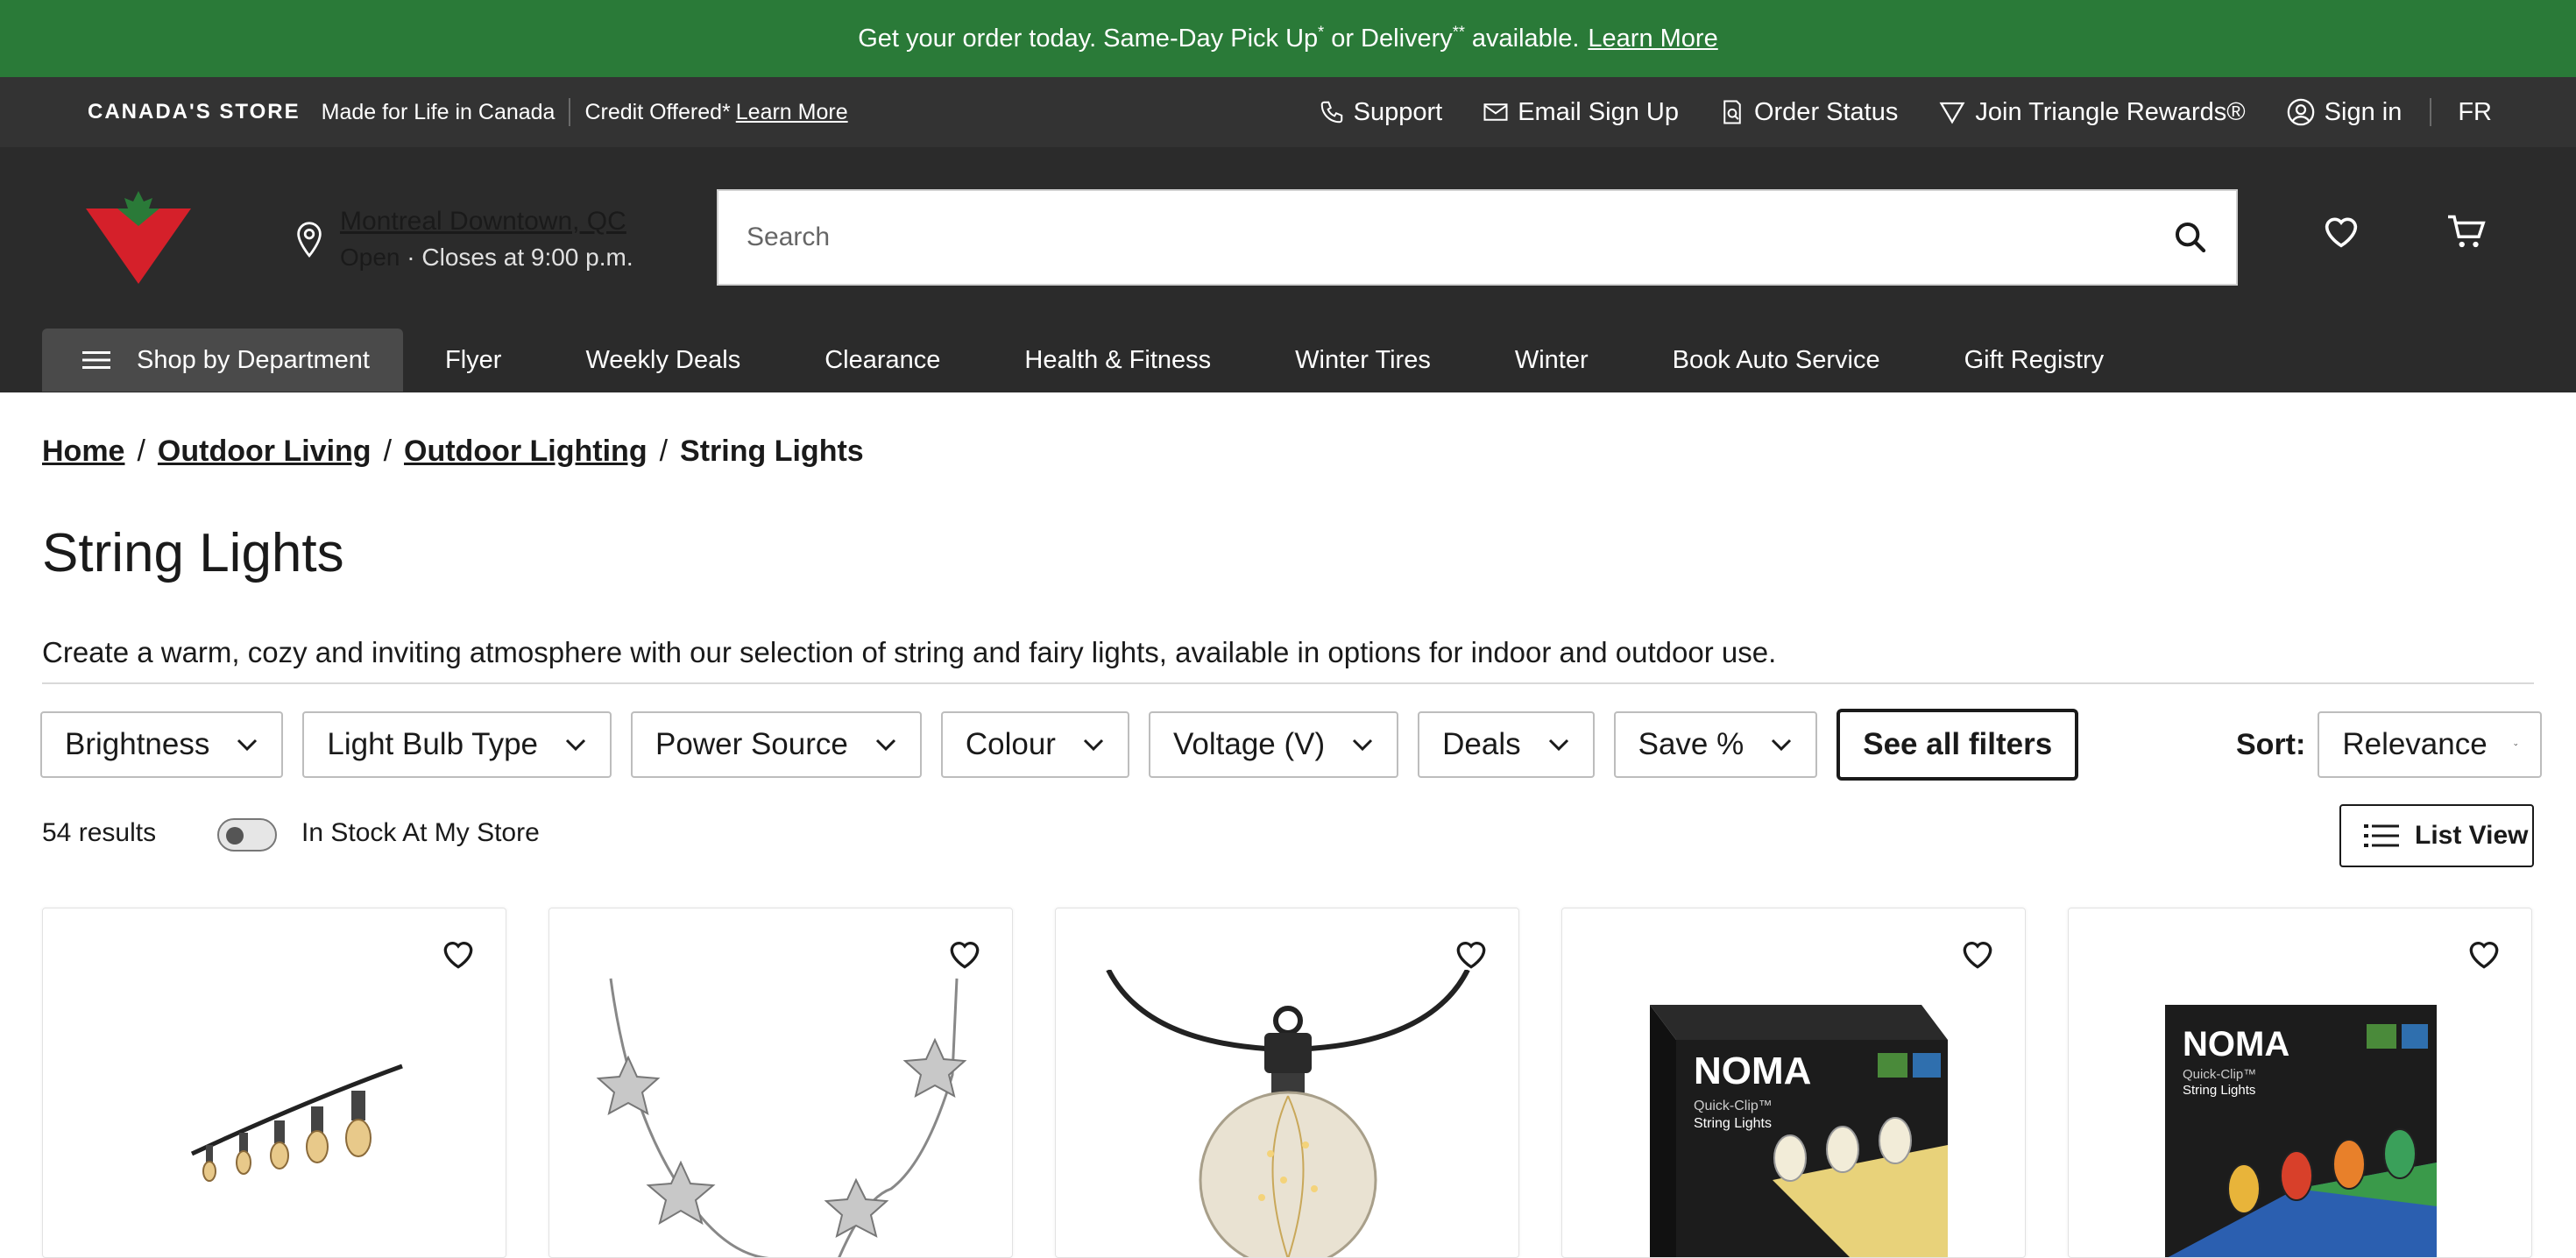  I want to click on sort-label: Sort:, so click(2271, 744).